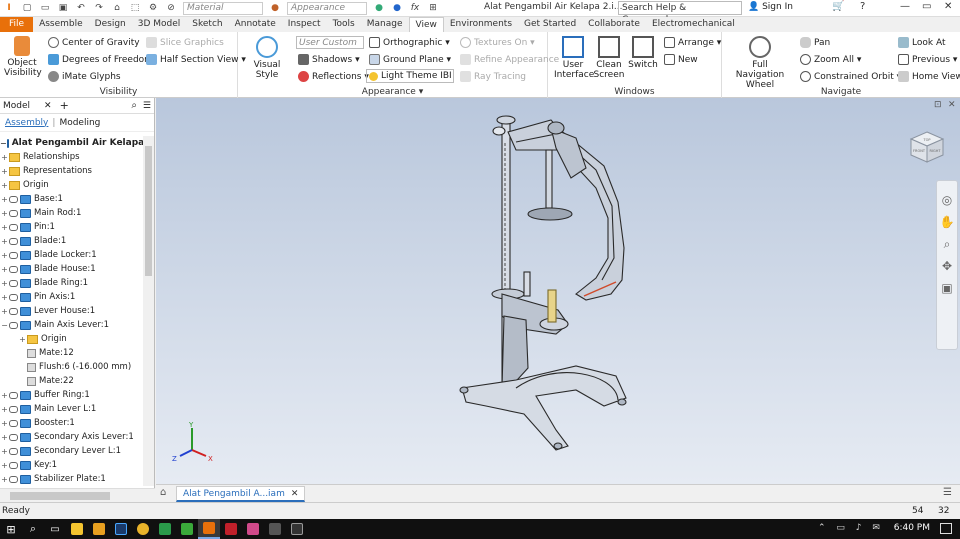 The image size is (960, 539). Describe the element at coordinates (681, 59) in the screenshot. I see `new-window-button: New` at that location.